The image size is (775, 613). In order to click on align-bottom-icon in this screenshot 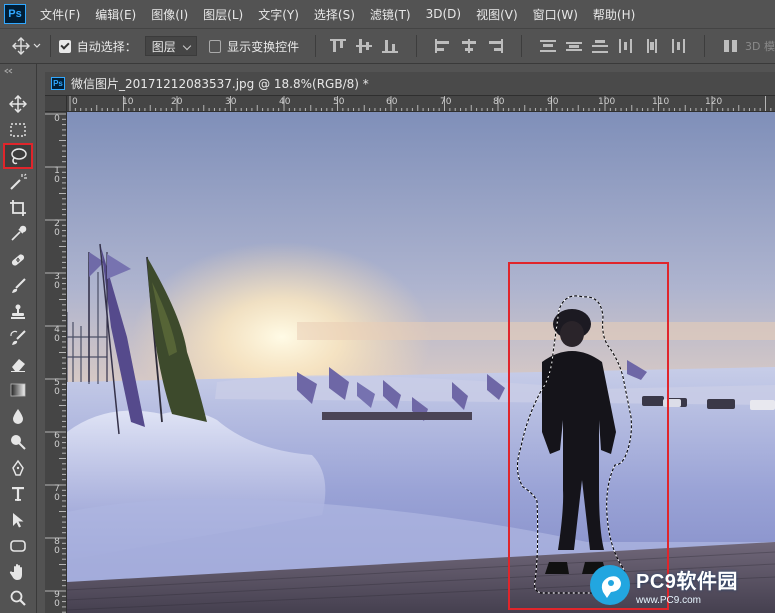, I will do `click(390, 46)`.